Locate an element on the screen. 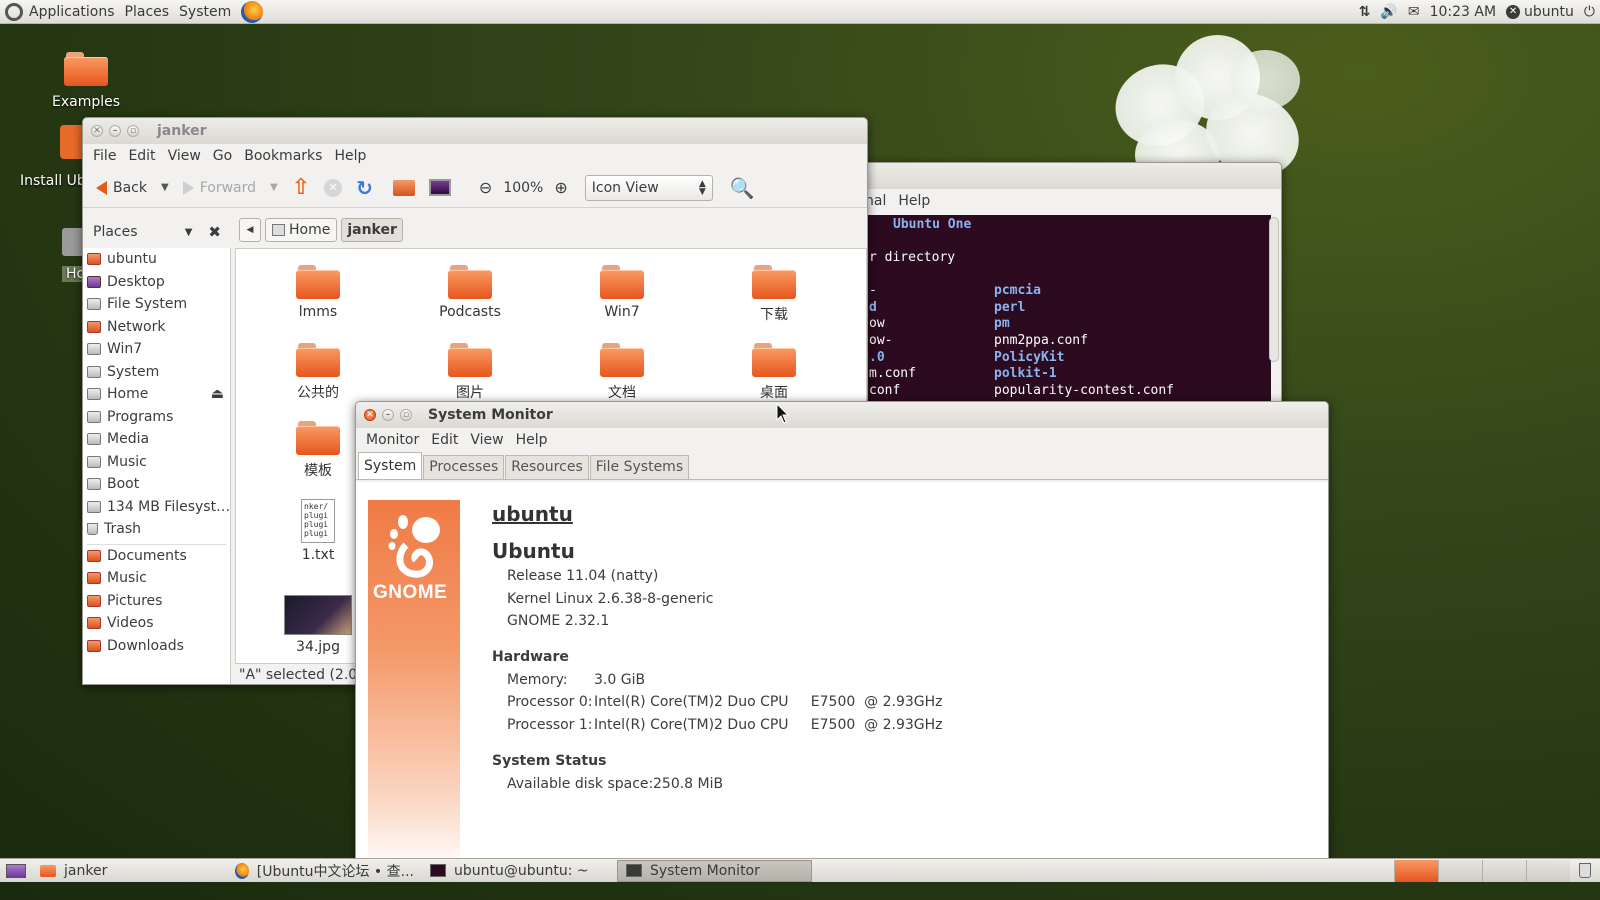 The height and width of the screenshot is (900, 1600). file-item: 公共的 is located at coordinates (318, 372).